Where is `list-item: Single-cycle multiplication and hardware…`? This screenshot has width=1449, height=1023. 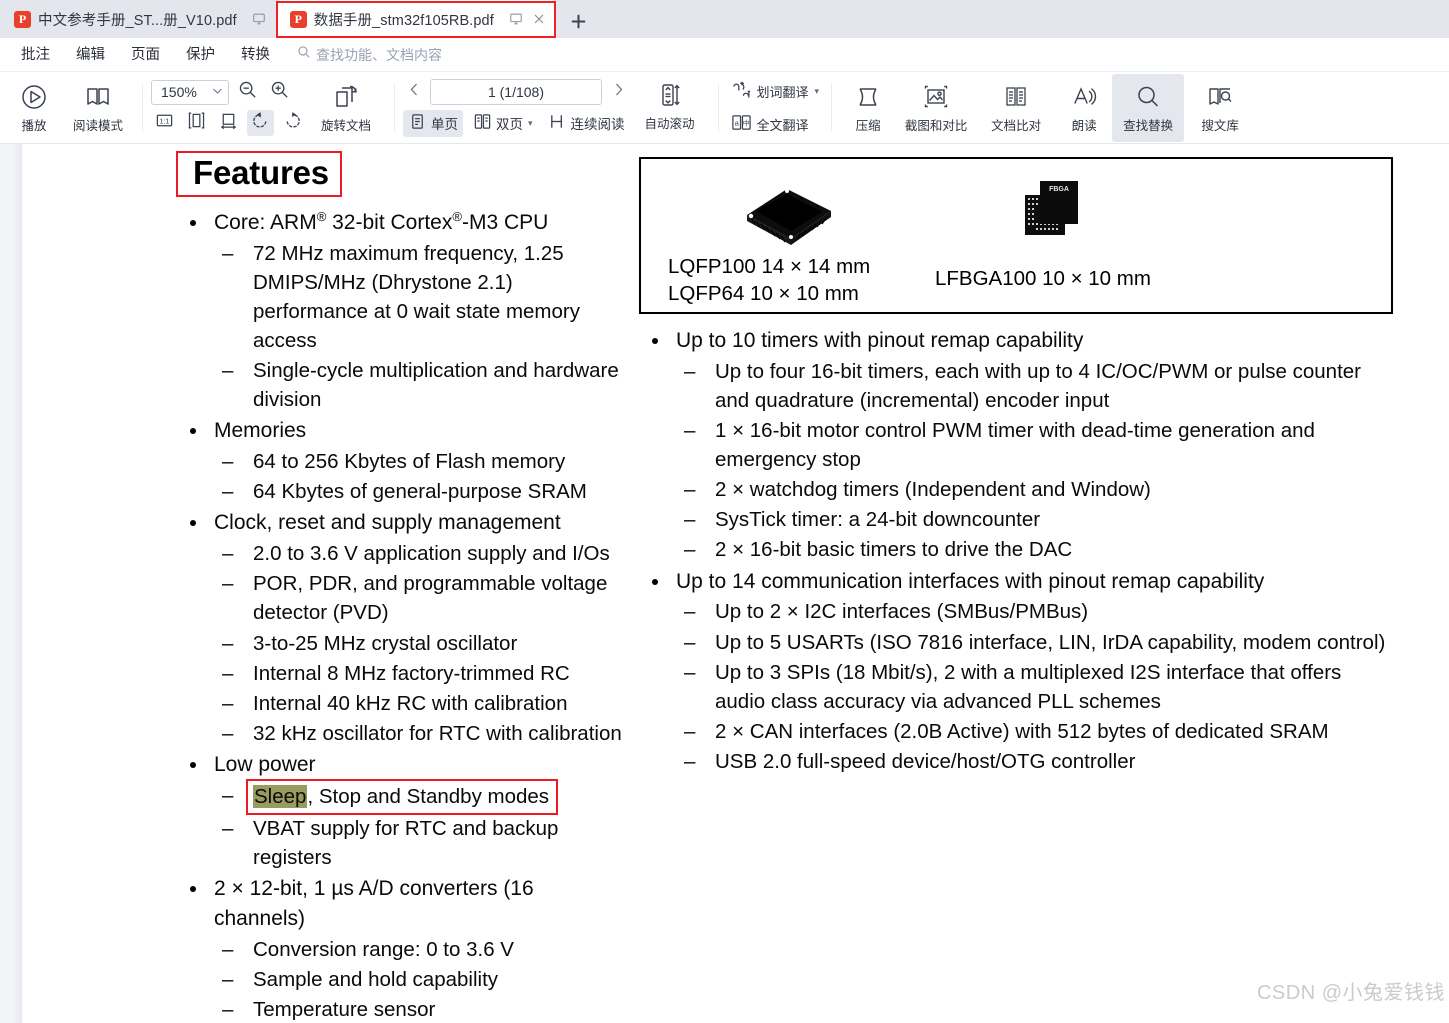 list-item: Single-cycle multiplication and hardware… is located at coordinates (422, 385).